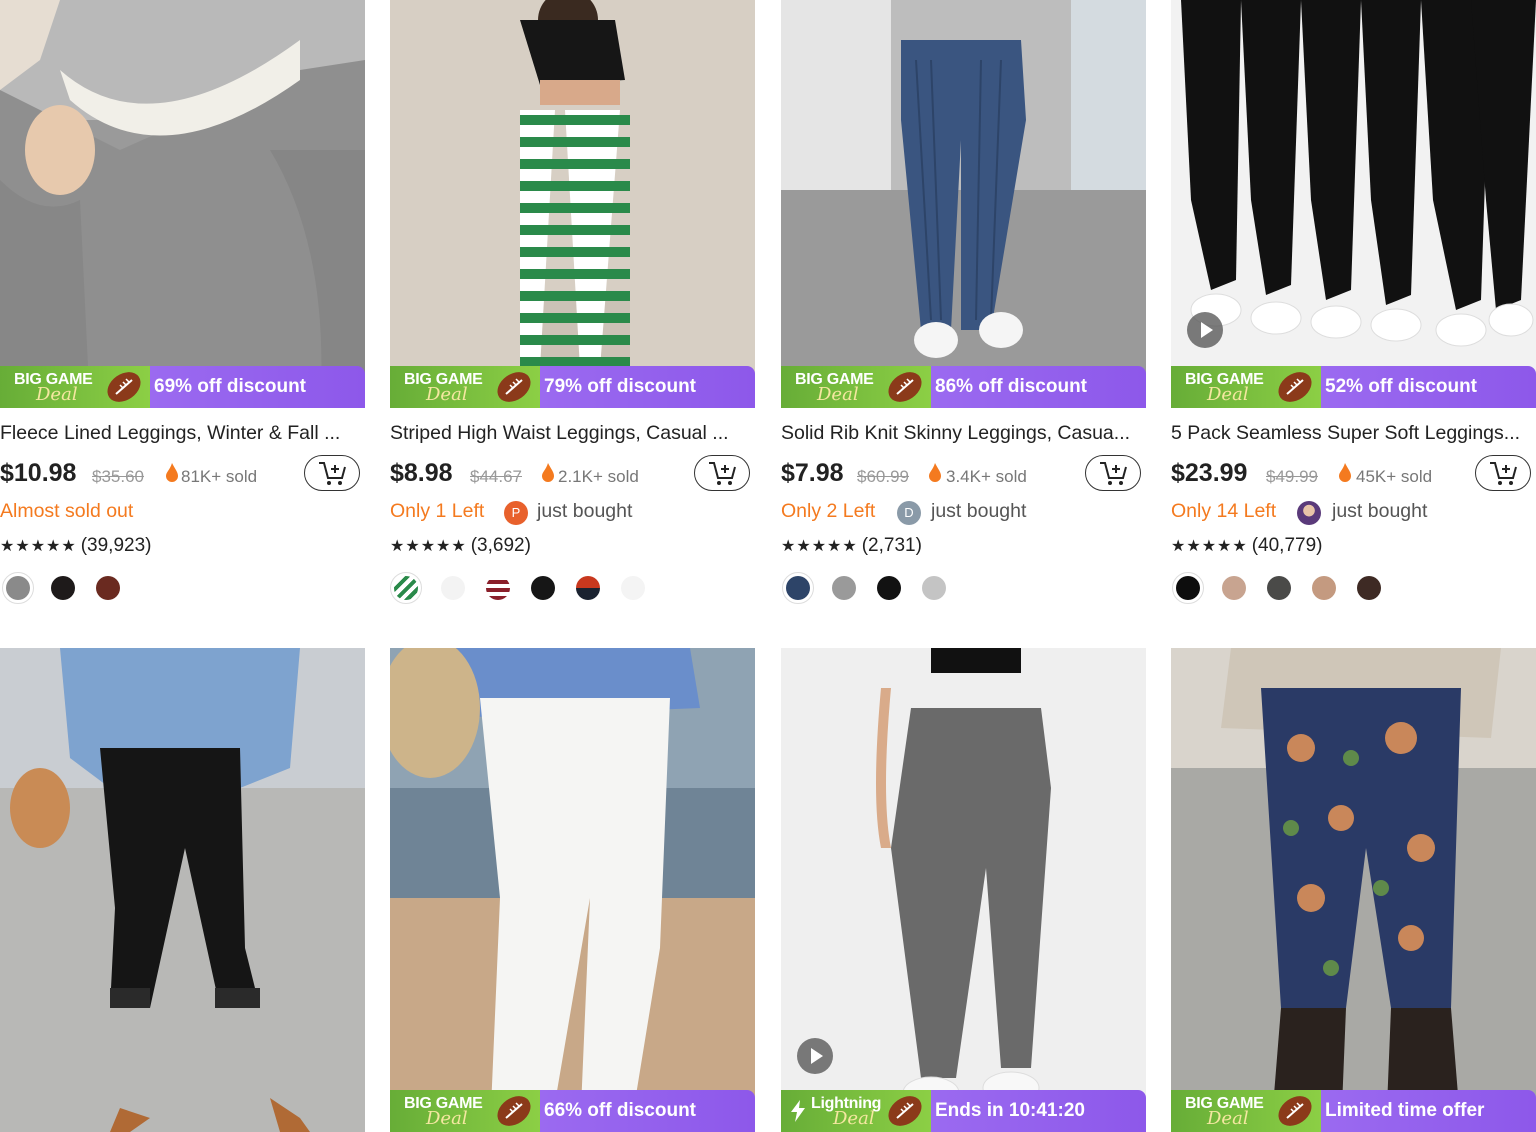 The height and width of the screenshot is (1132, 1536). I want to click on discount-text: 69% off discount, so click(230, 386).